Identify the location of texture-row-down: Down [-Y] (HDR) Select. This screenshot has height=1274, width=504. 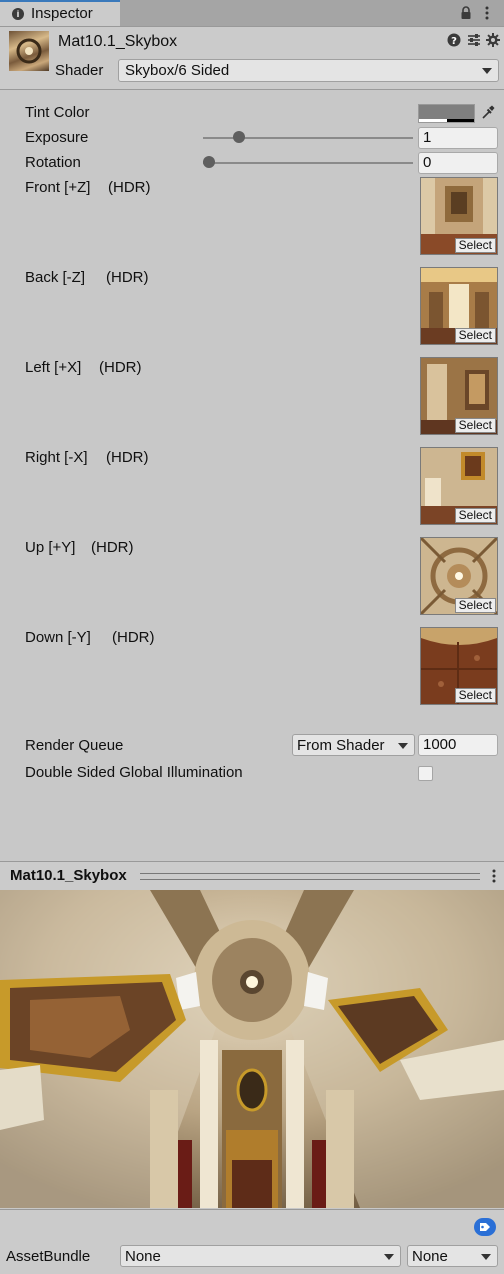
(252, 672).